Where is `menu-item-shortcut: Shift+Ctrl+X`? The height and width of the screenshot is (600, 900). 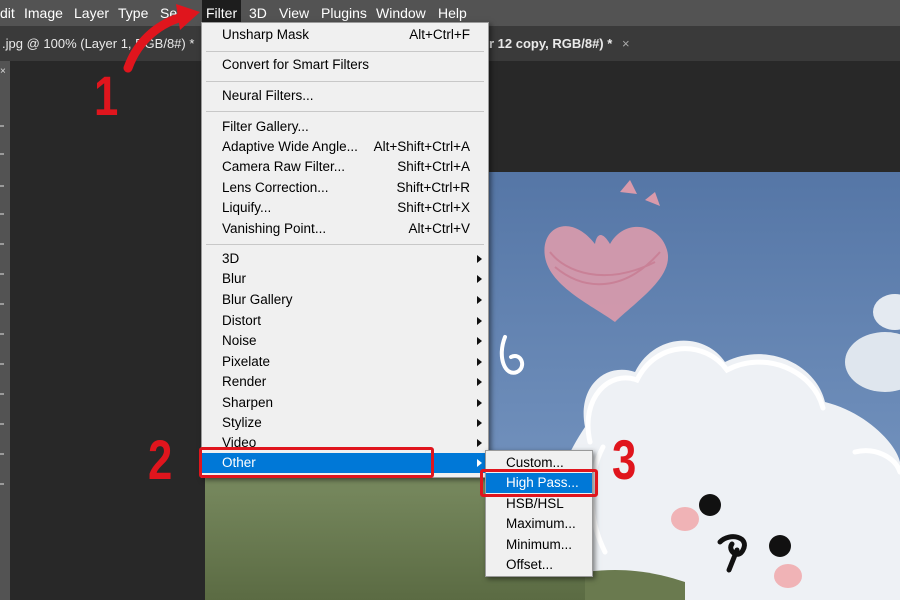
menu-item-shortcut: Shift+Ctrl+X is located at coordinates (433, 207).